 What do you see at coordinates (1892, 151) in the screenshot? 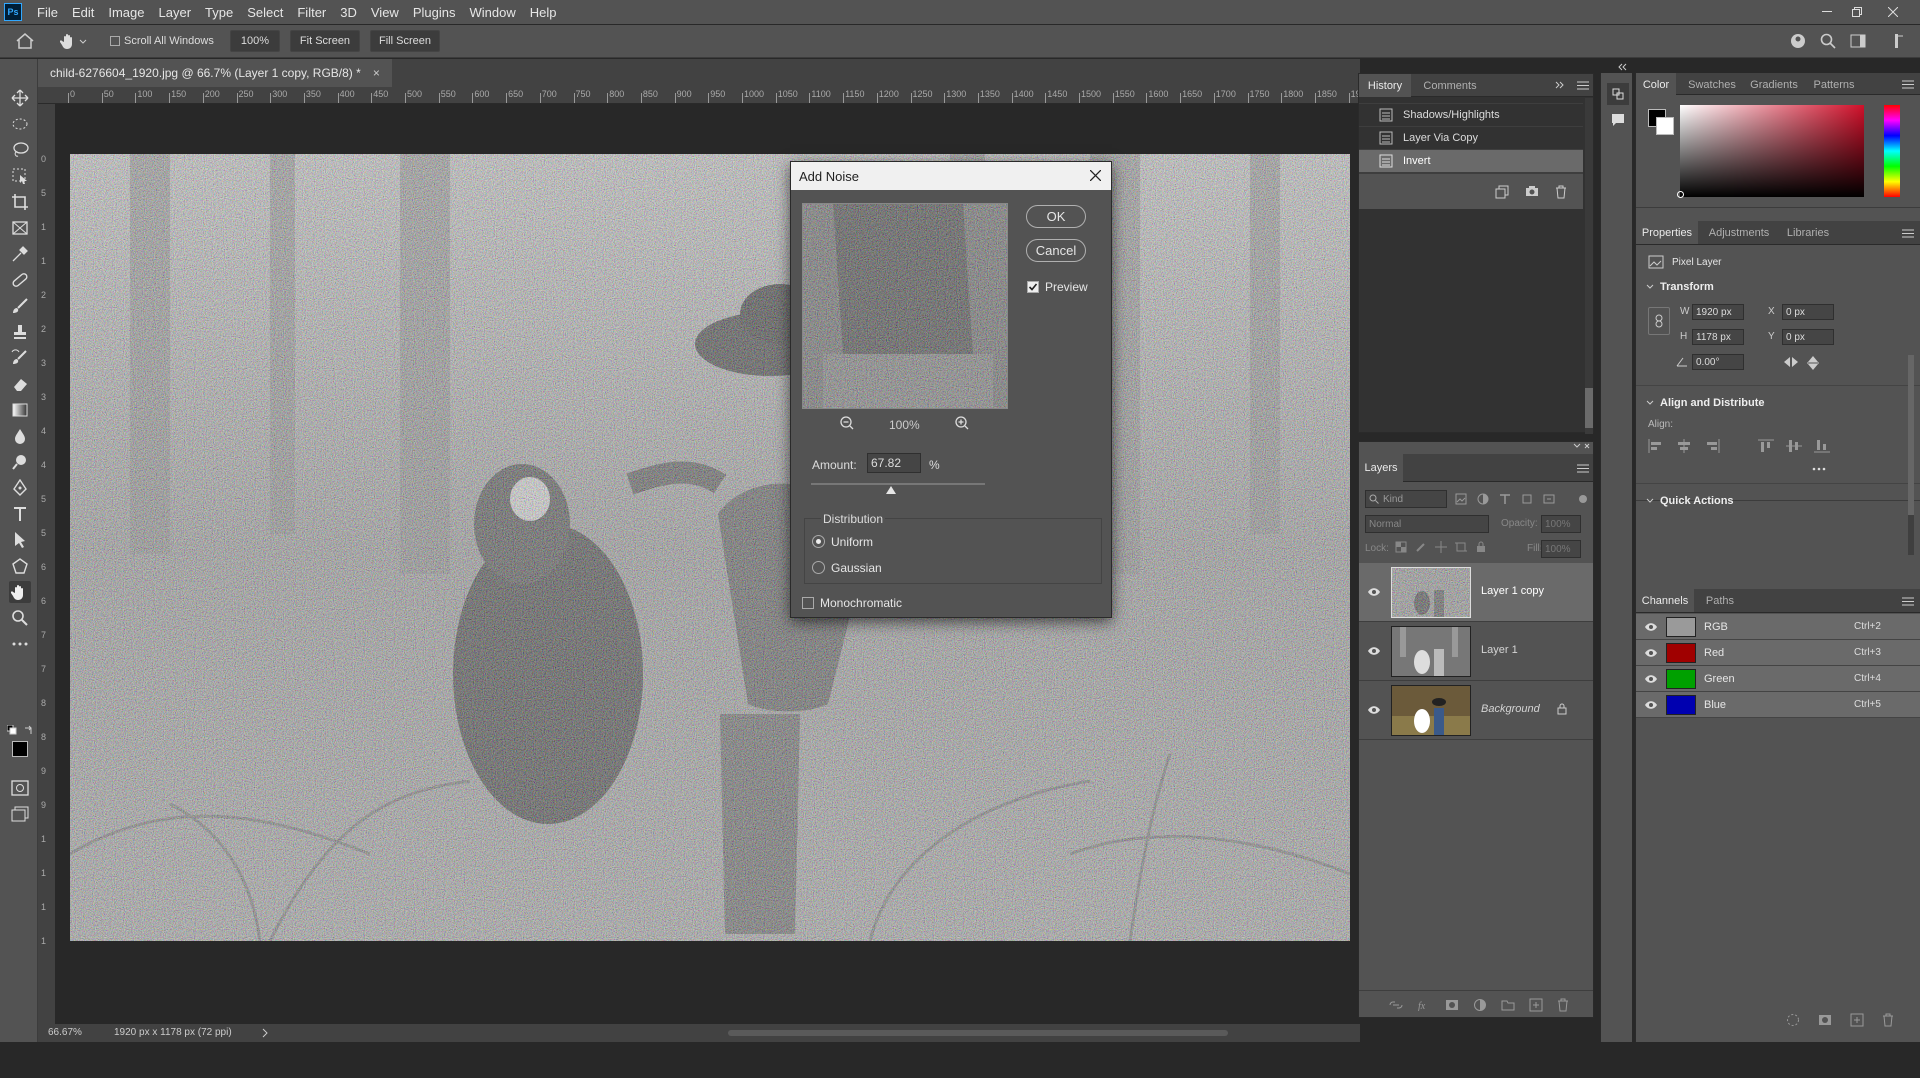
I see `hue-slider` at bounding box center [1892, 151].